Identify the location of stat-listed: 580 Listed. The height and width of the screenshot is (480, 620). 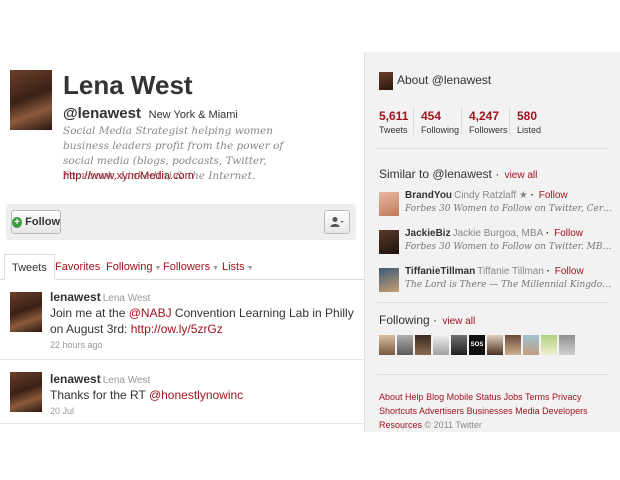
(529, 122).